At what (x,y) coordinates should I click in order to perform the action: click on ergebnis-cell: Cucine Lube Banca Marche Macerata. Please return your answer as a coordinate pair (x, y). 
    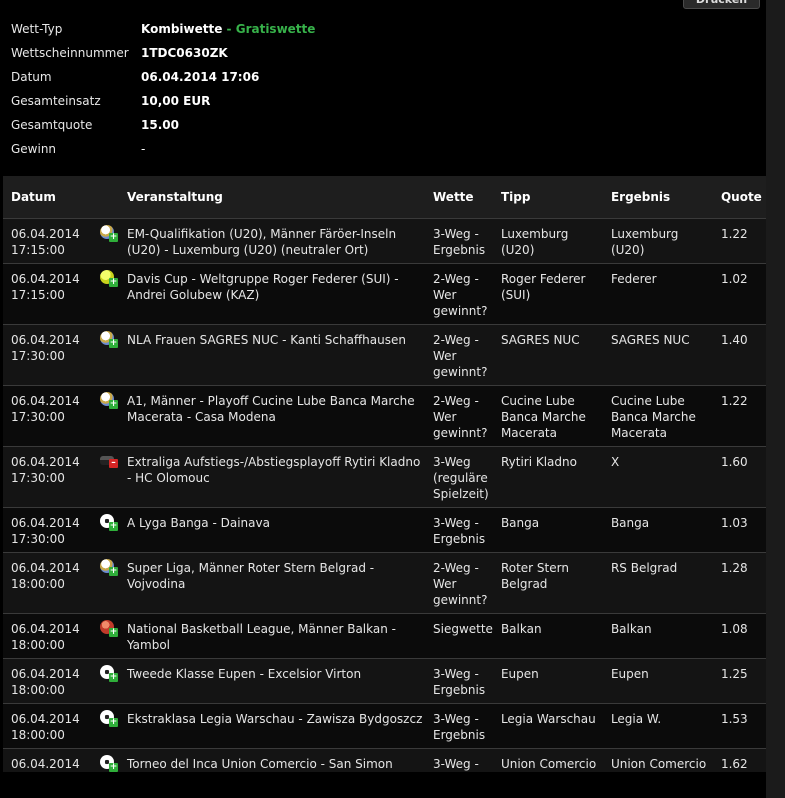
    Looking at the image, I should click on (657, 416).